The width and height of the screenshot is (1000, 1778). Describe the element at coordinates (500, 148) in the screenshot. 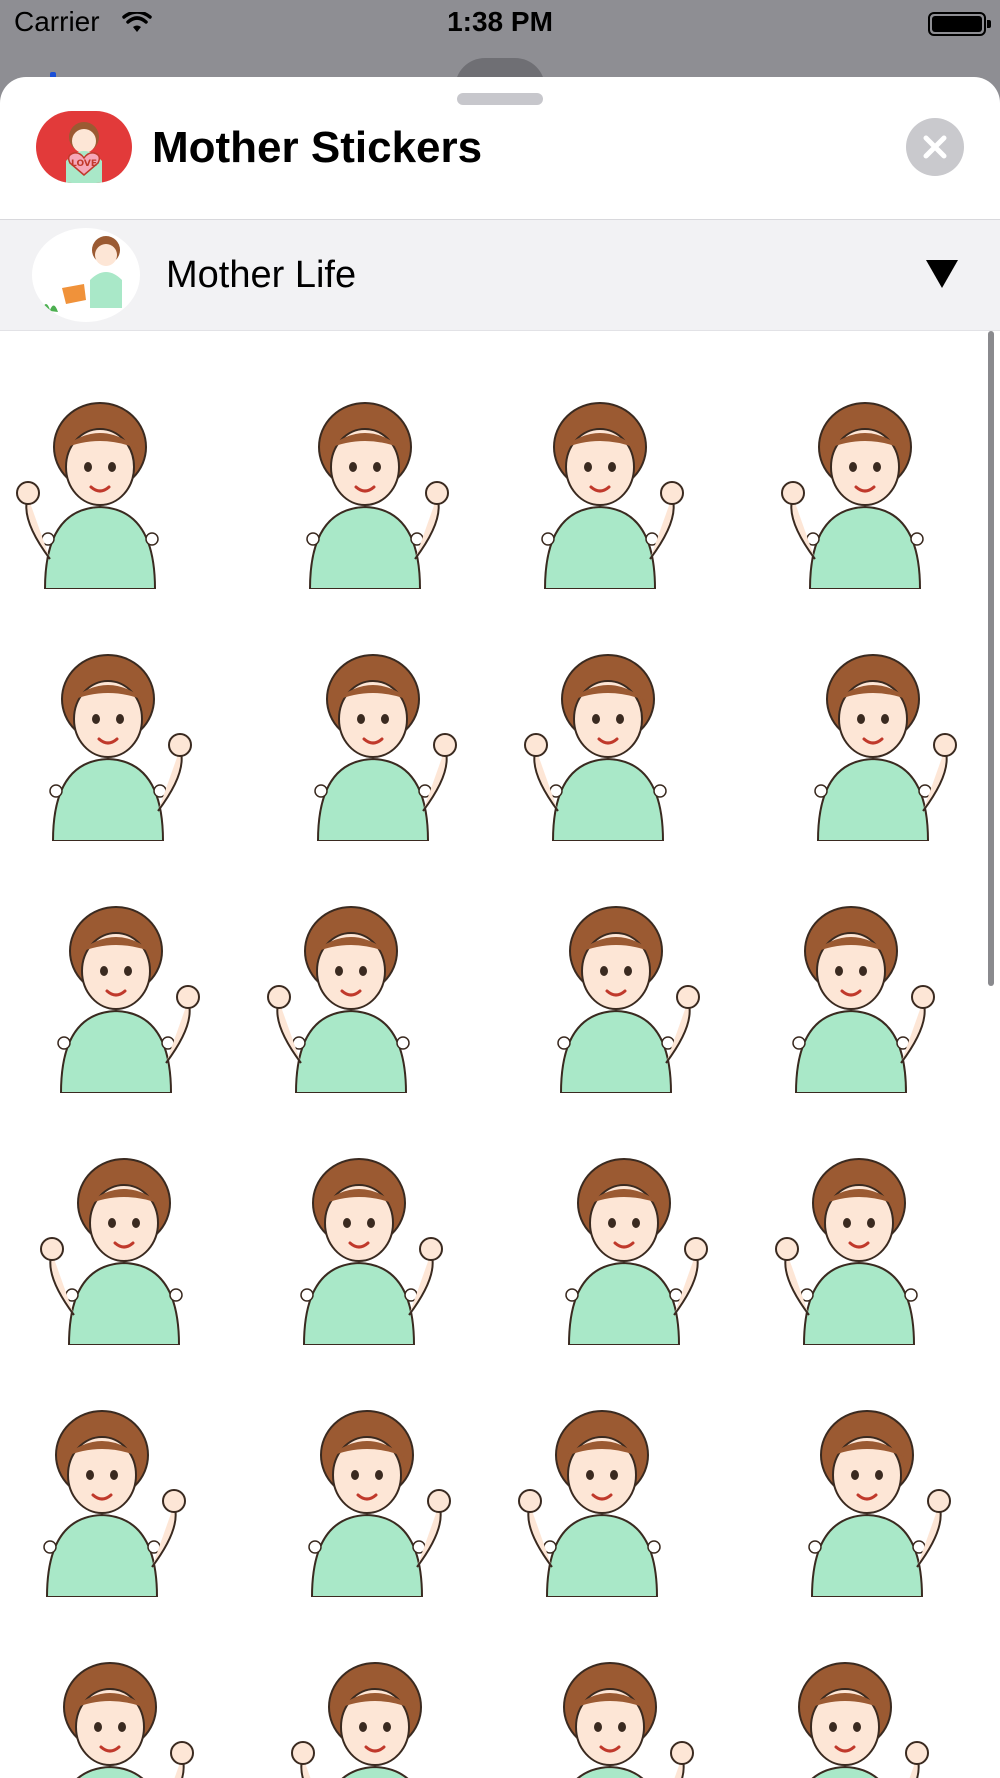

I see `app-header: LOVE Mother Stickers` at that location.